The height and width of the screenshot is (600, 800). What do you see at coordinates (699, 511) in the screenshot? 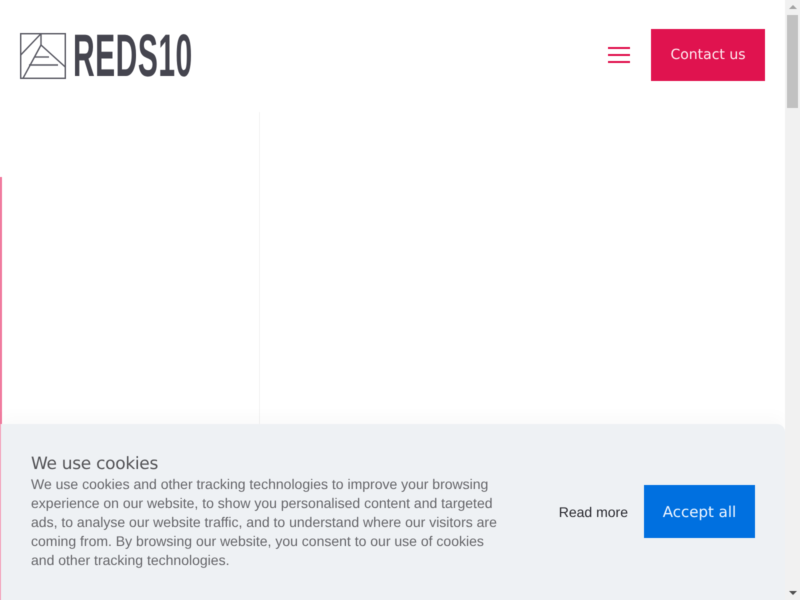
I see `accept-all-button: Accept all` at bounding box center [699, 511].